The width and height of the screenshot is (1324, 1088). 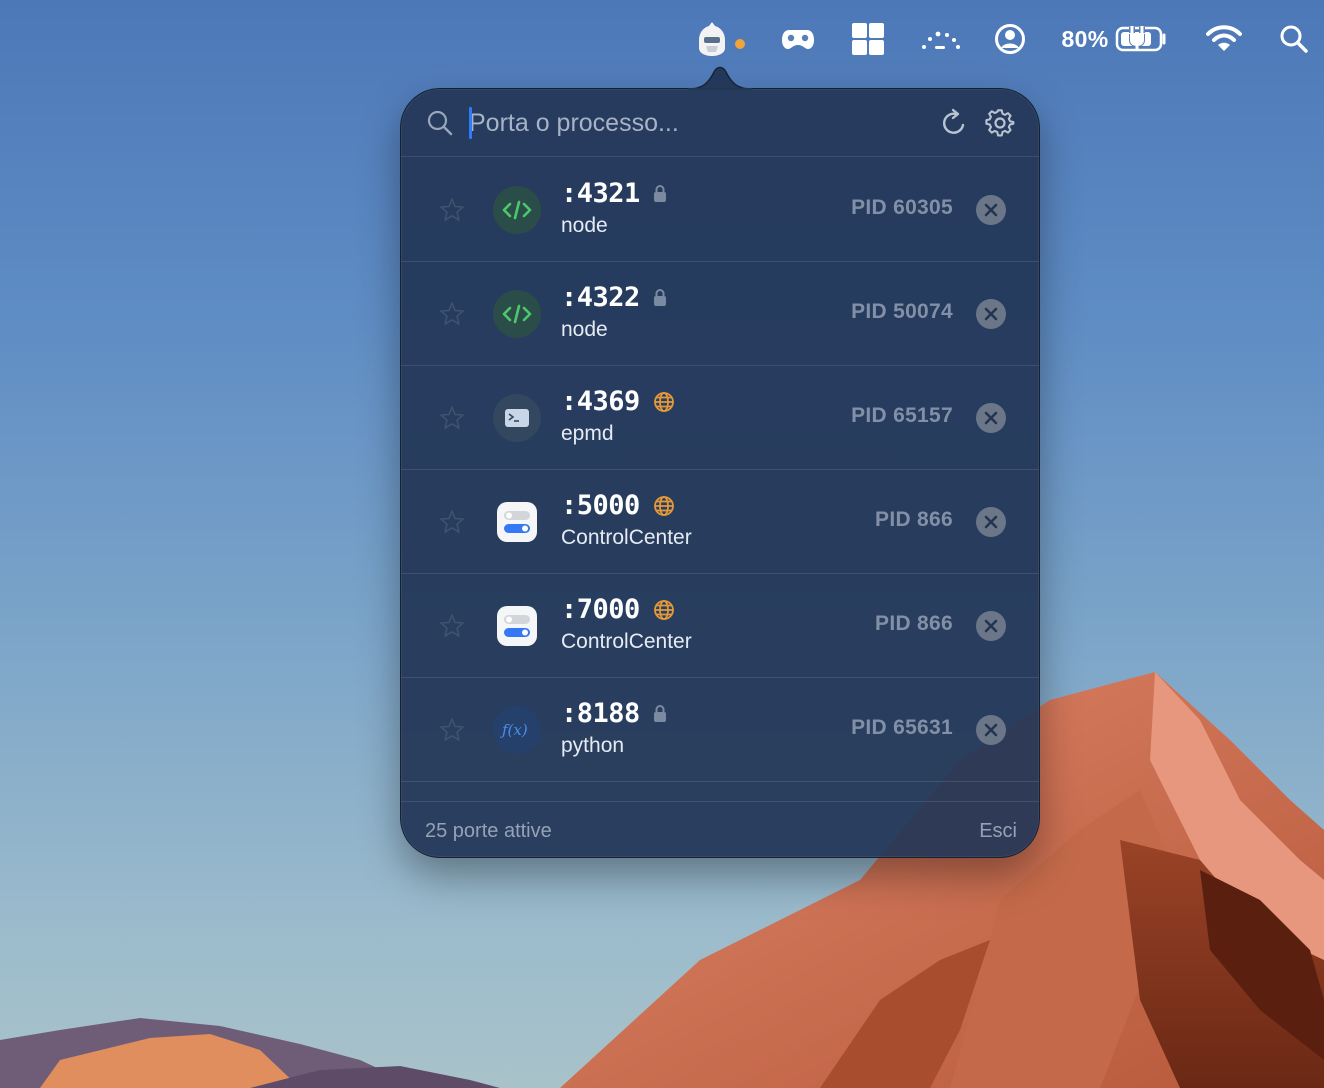 What do you see at coordinates (868, 39) in the screenshot?
I see `windows-grid-icon` at bounding box center [868, 39].